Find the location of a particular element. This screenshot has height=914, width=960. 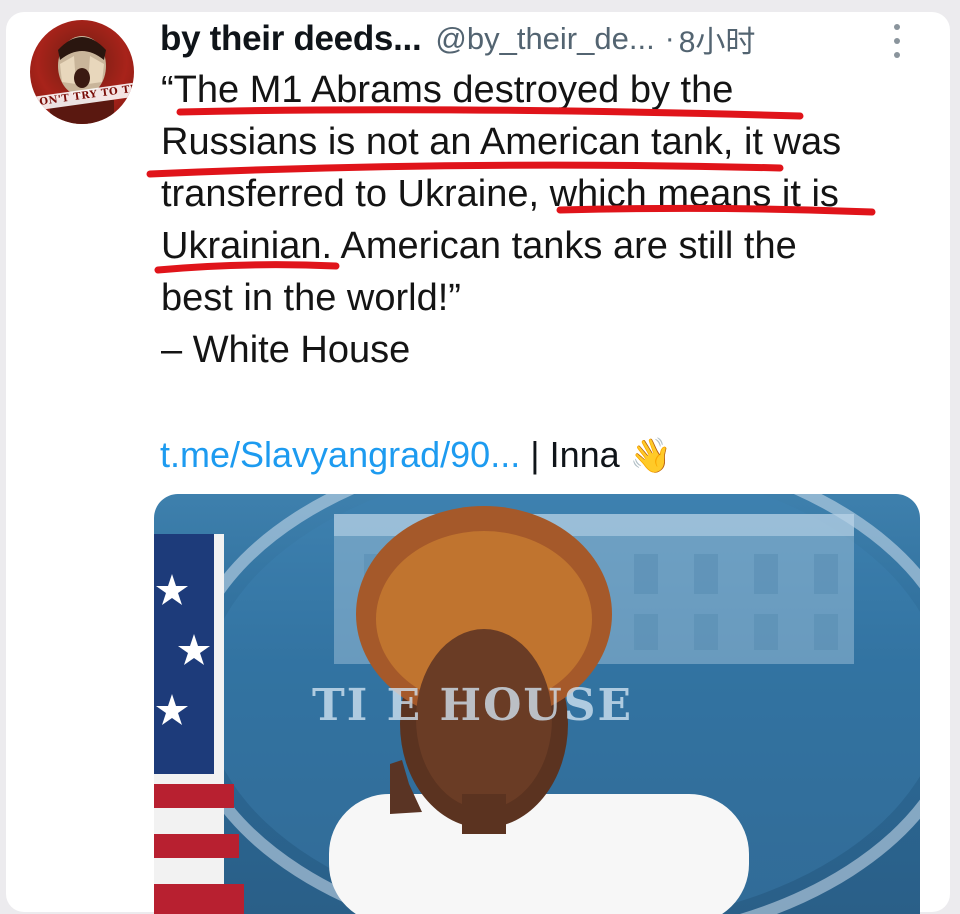

waving-hand-icon: 👋 is located at coordinates (651, 456).